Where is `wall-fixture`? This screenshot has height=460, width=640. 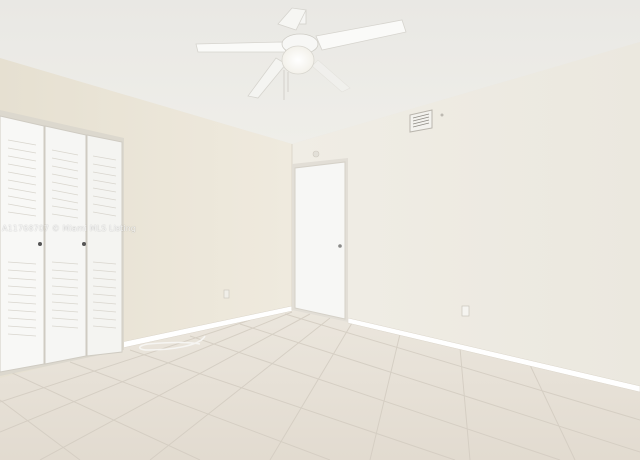 wall-fixture is located at coordinates (316, 154).